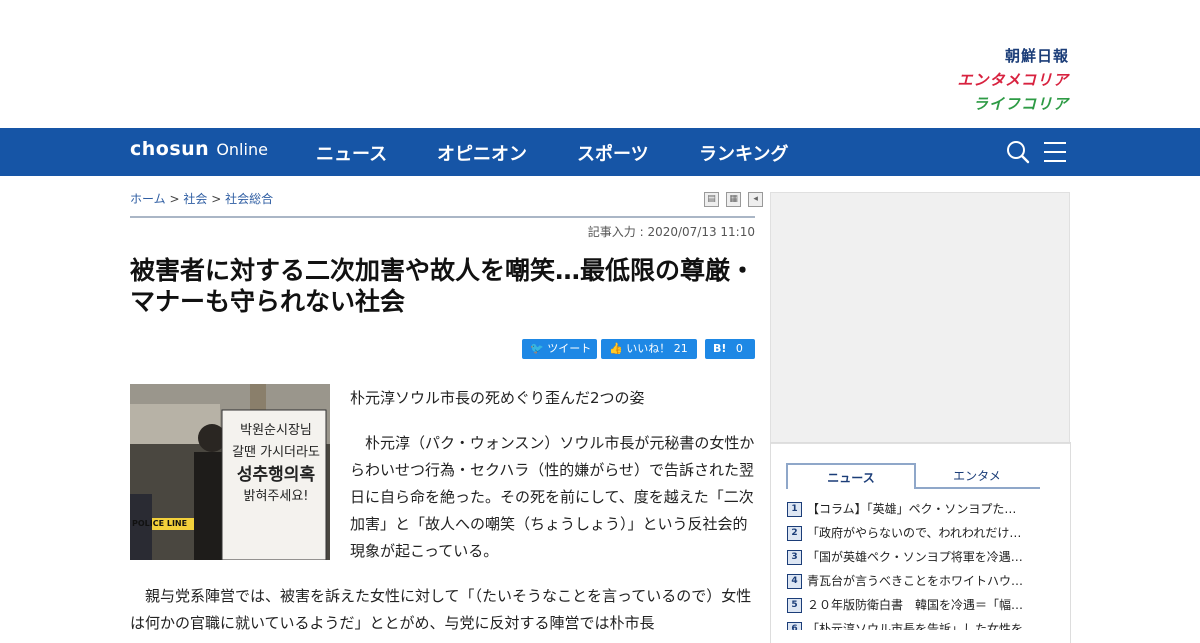  Describe the element at coordinates (794, 605) in the screenshot. I see `rank-number: 5` at that location.